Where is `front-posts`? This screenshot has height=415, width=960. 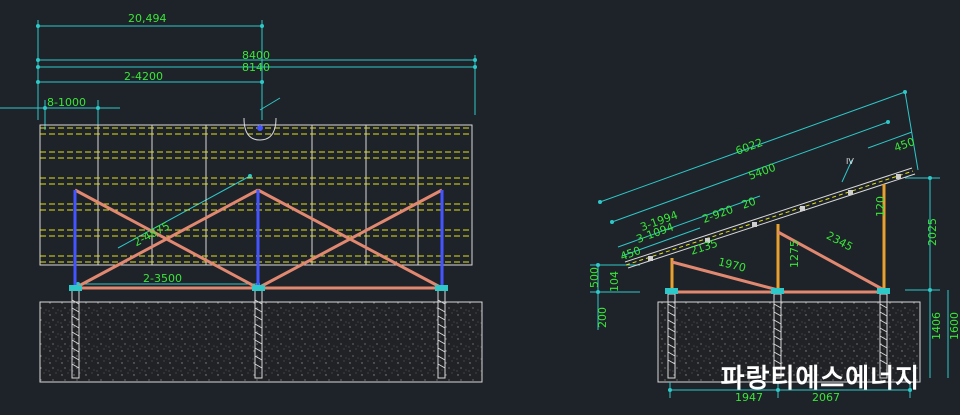
front-posts is located at coordinates (258, 240).